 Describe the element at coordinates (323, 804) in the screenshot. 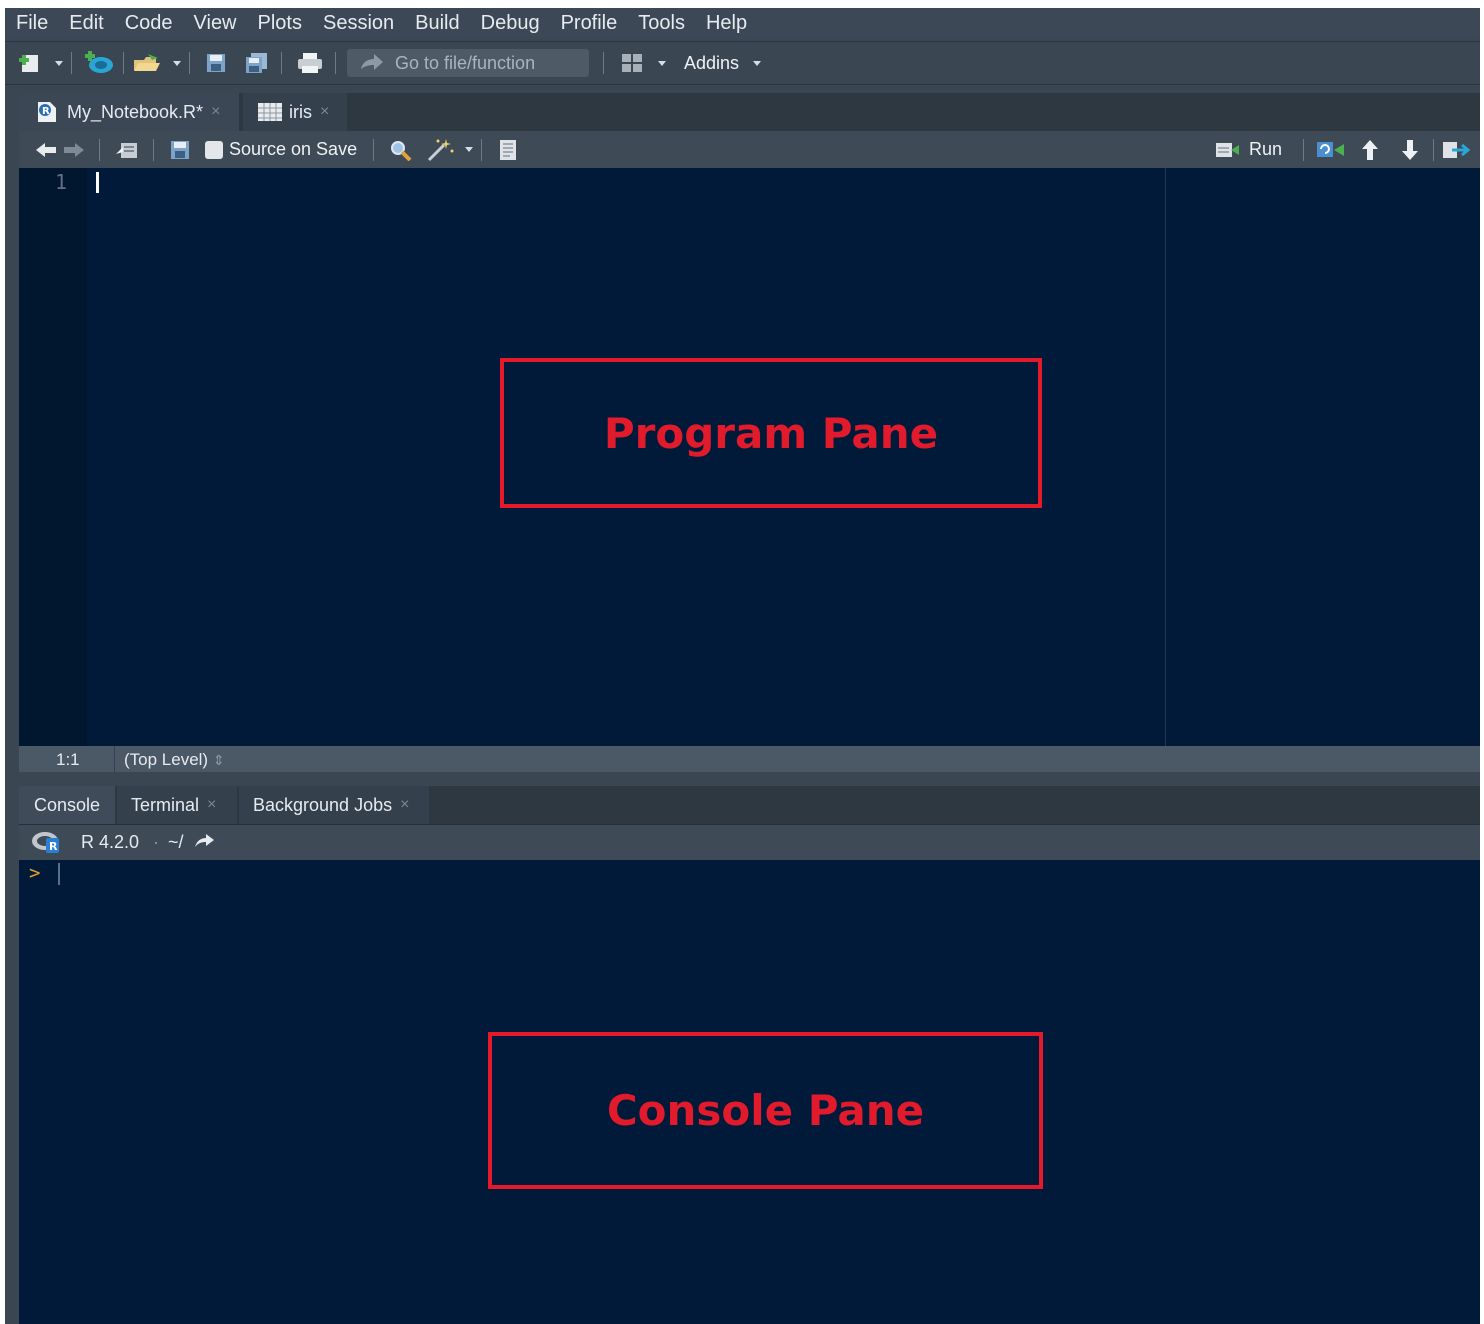

I see `tab-label: Background Jobs` at that location.